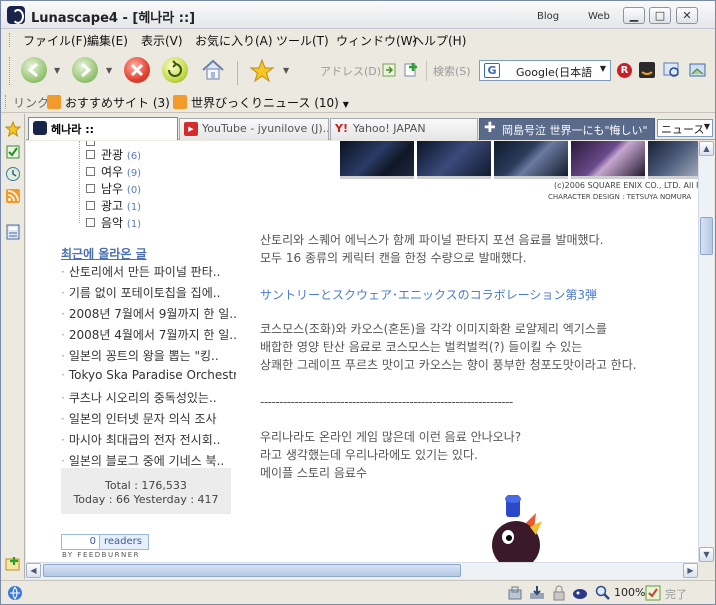  I want to click on menu-favorites: お気に入り(A), so click(234, 40).